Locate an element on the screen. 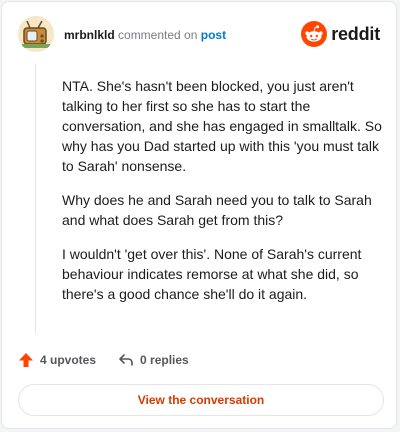  action-text: commented on is located at coordinates (158, 35).